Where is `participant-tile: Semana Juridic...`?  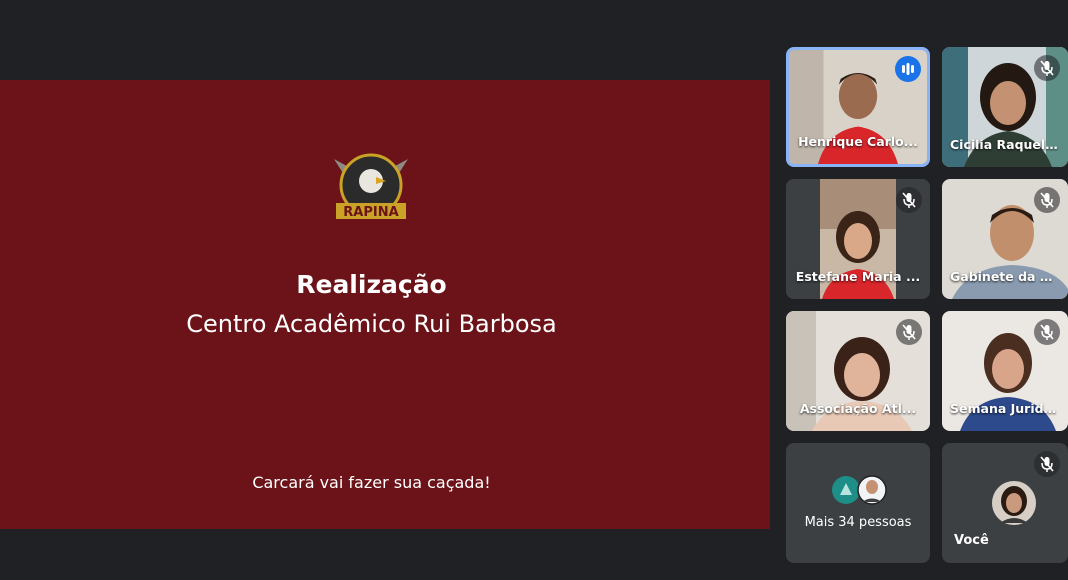
participant-tile: Semana Juridic... is located at coordinates (1005, 371).